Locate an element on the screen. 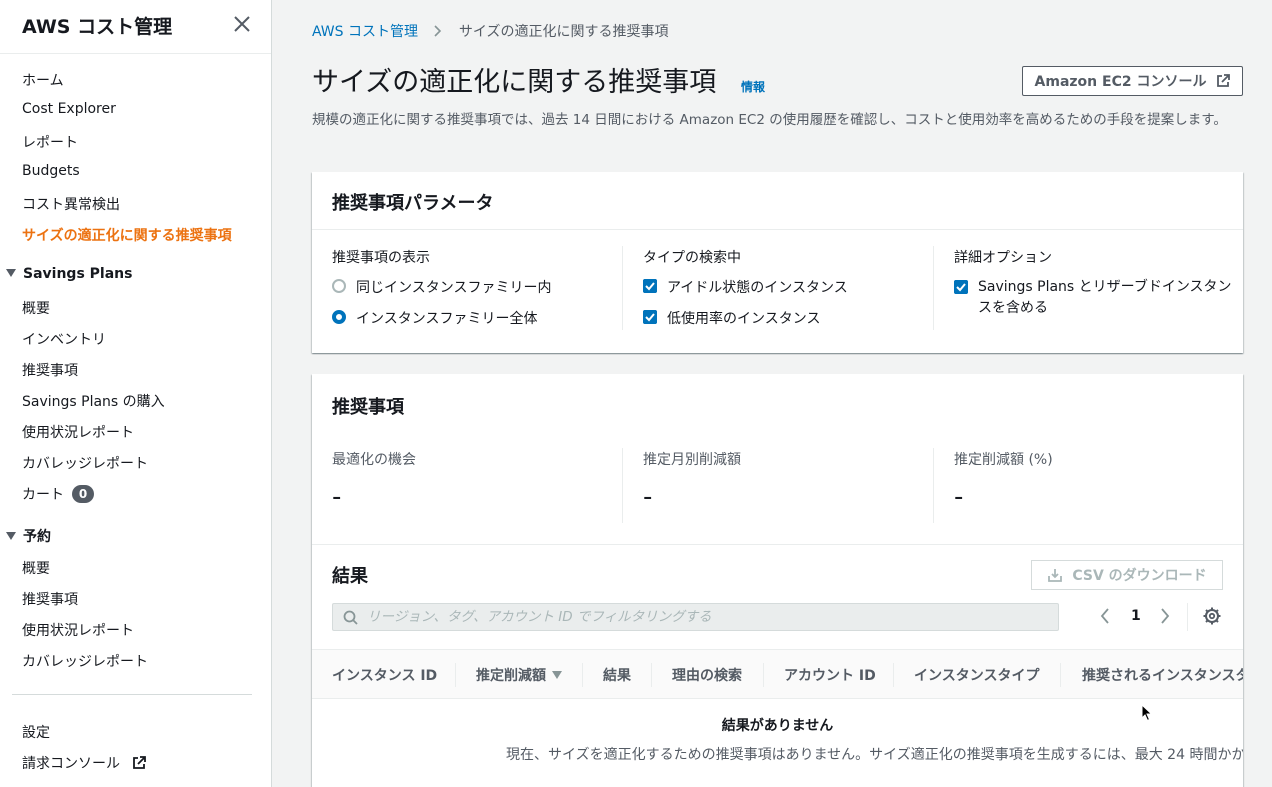 Image resolution: width=1272 pixels, height=787 pixels. column-header-estimated-savings: 推定削減額 is located at coordinates (519, 675).